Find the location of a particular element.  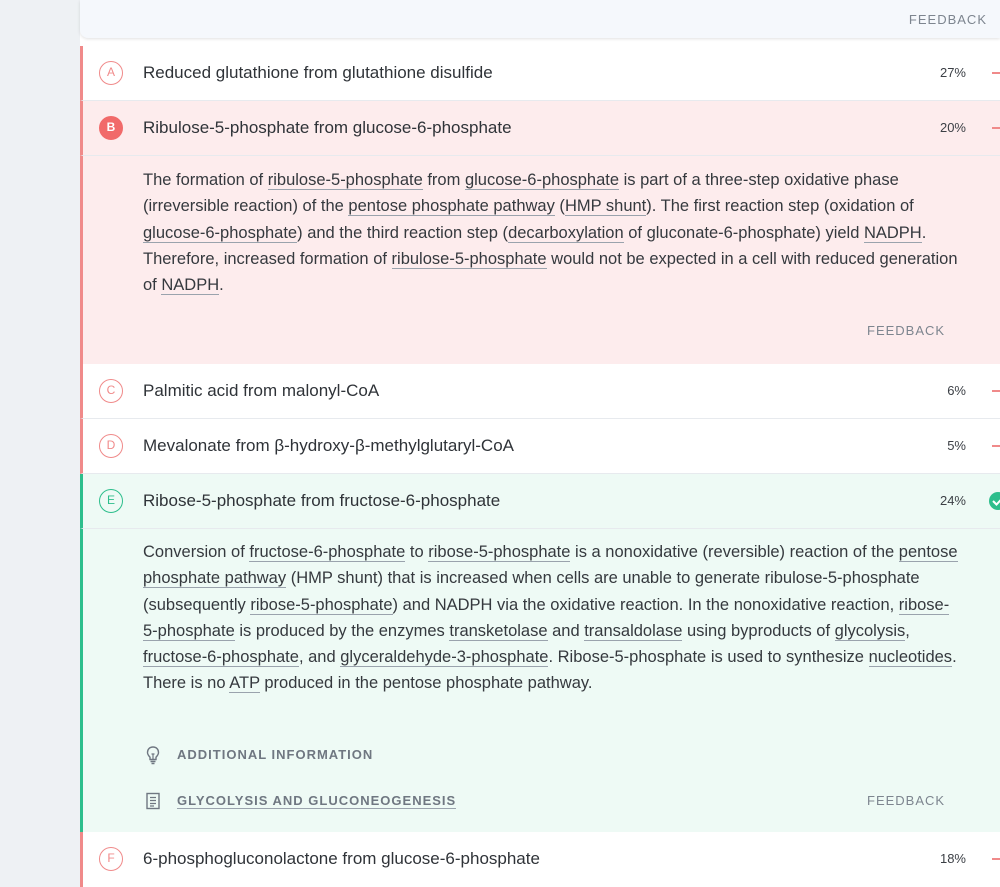

glossary-link: glycolysis is located at coordinates (870, 631).